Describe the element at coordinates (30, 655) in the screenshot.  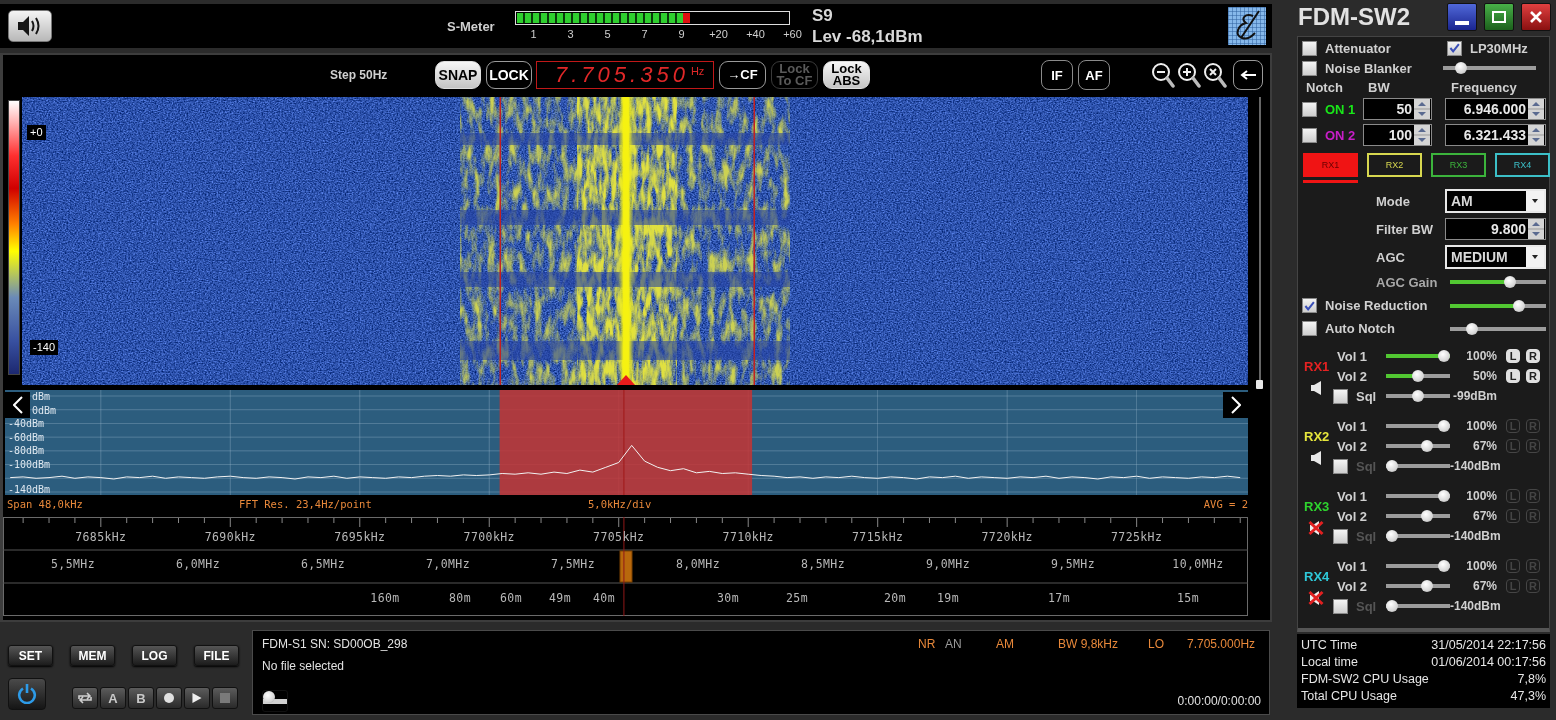
I see `menu-button: SET` at that location.